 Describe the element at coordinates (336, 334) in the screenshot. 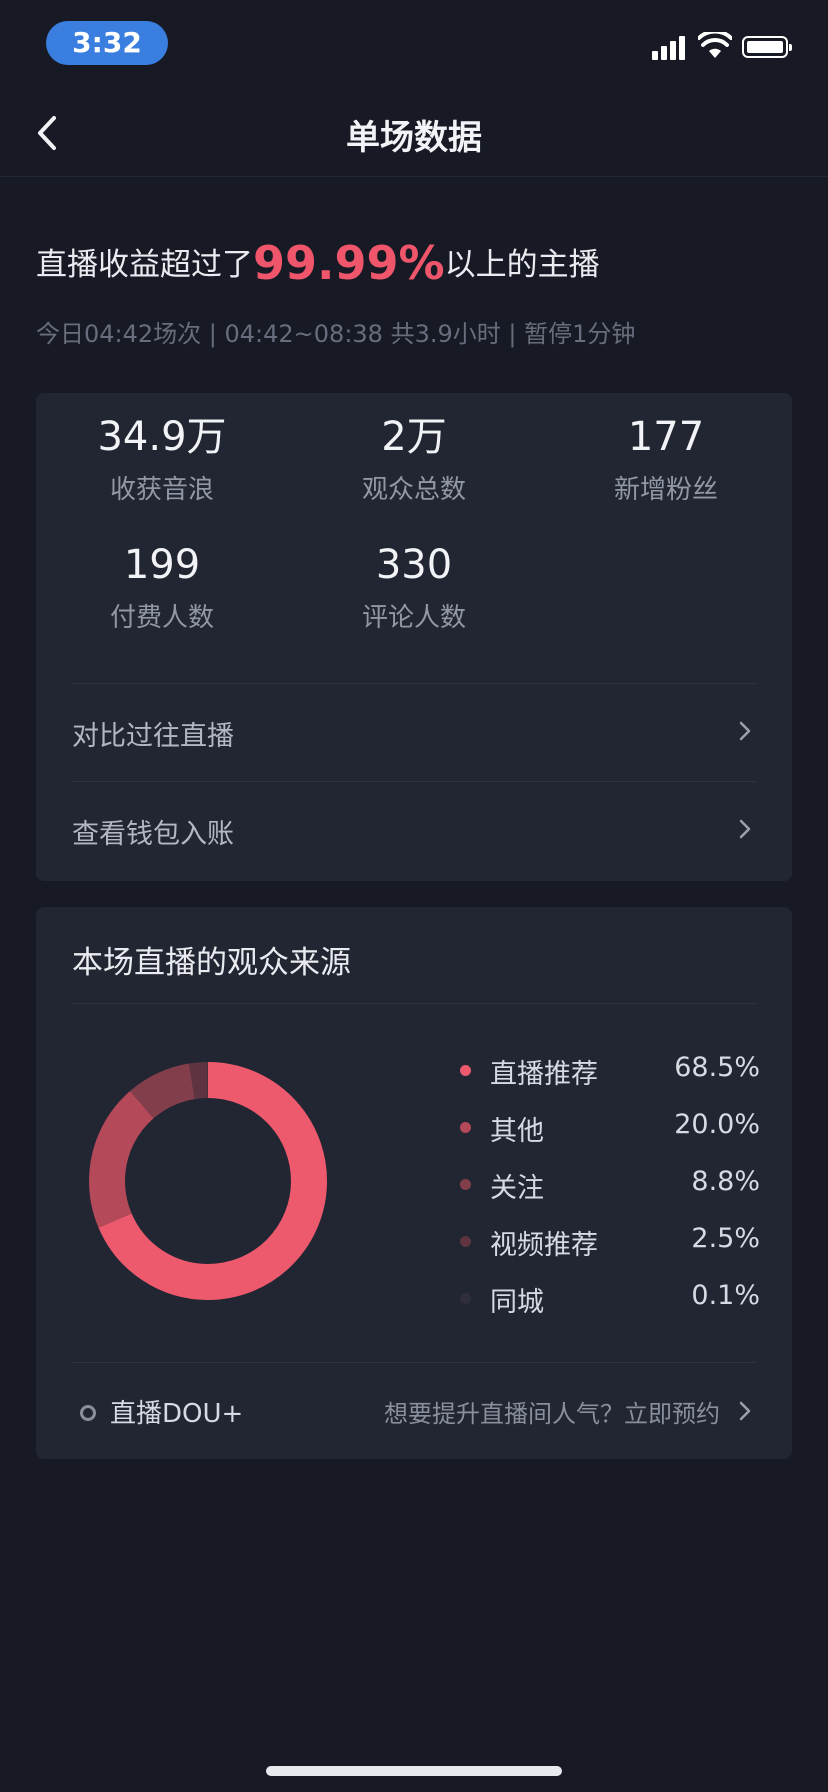

I see `session-info: 今日04:42场次 | 04:42~08:38 共3.9小时 | 暂停1分钟` at that location.